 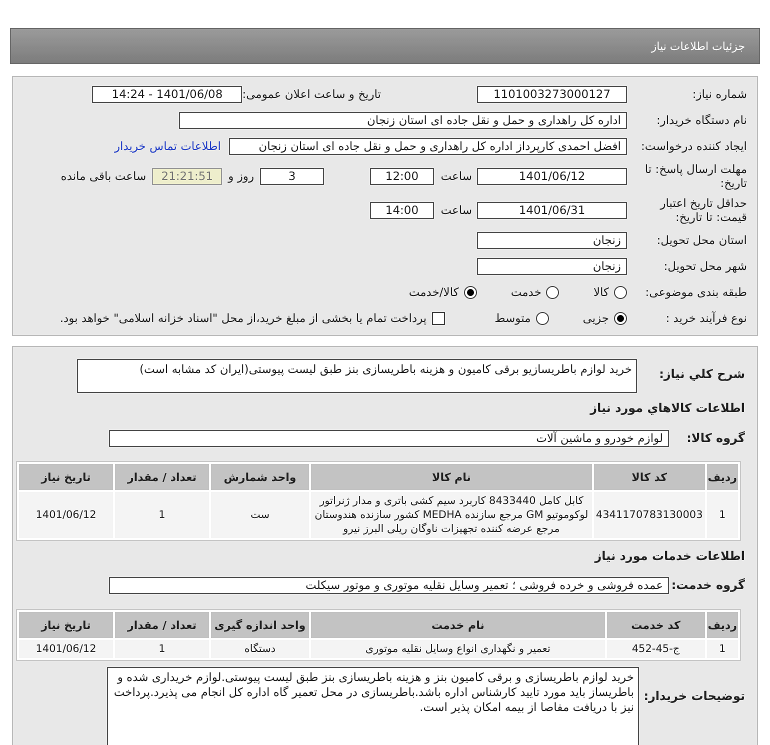 I want to click on service-group-field: عمده فروشی و خرده فروشی ؛ تعمیر وسایل نقلیه موتوری و موتور سیکلت, so click(x=389, y=585).